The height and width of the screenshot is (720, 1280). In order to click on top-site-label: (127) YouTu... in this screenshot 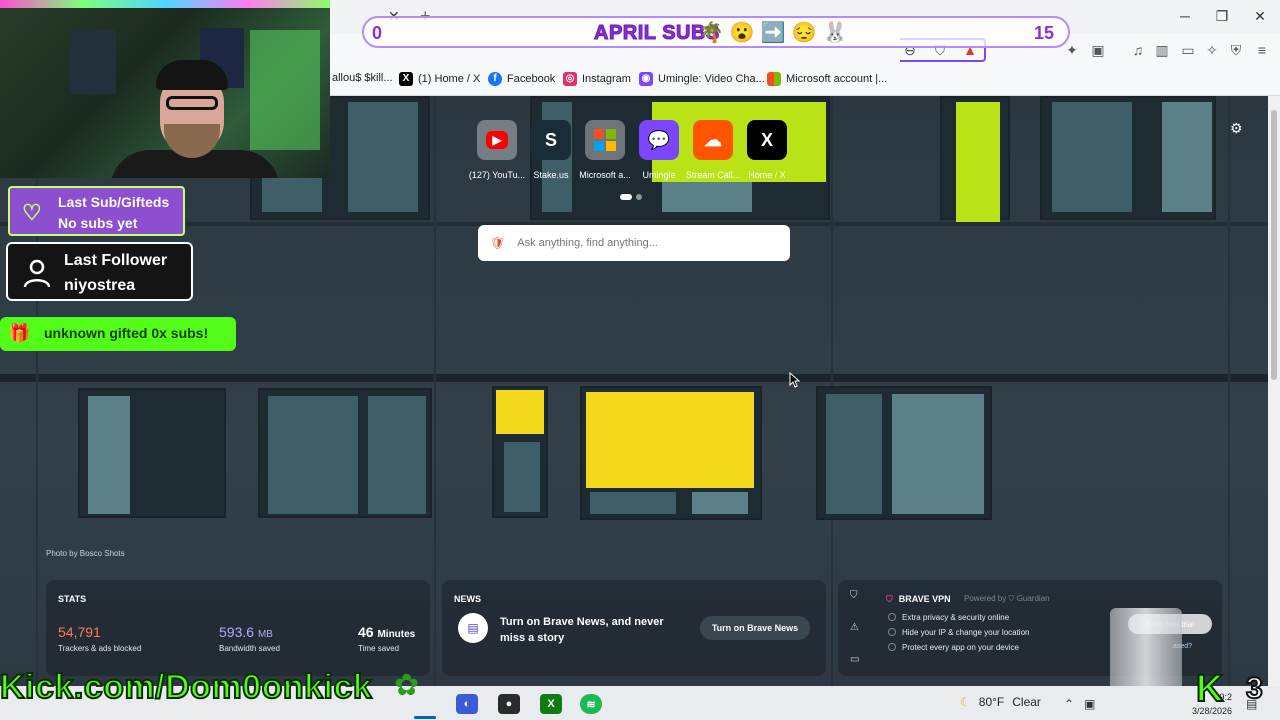, I will do `click(497, 175)`.